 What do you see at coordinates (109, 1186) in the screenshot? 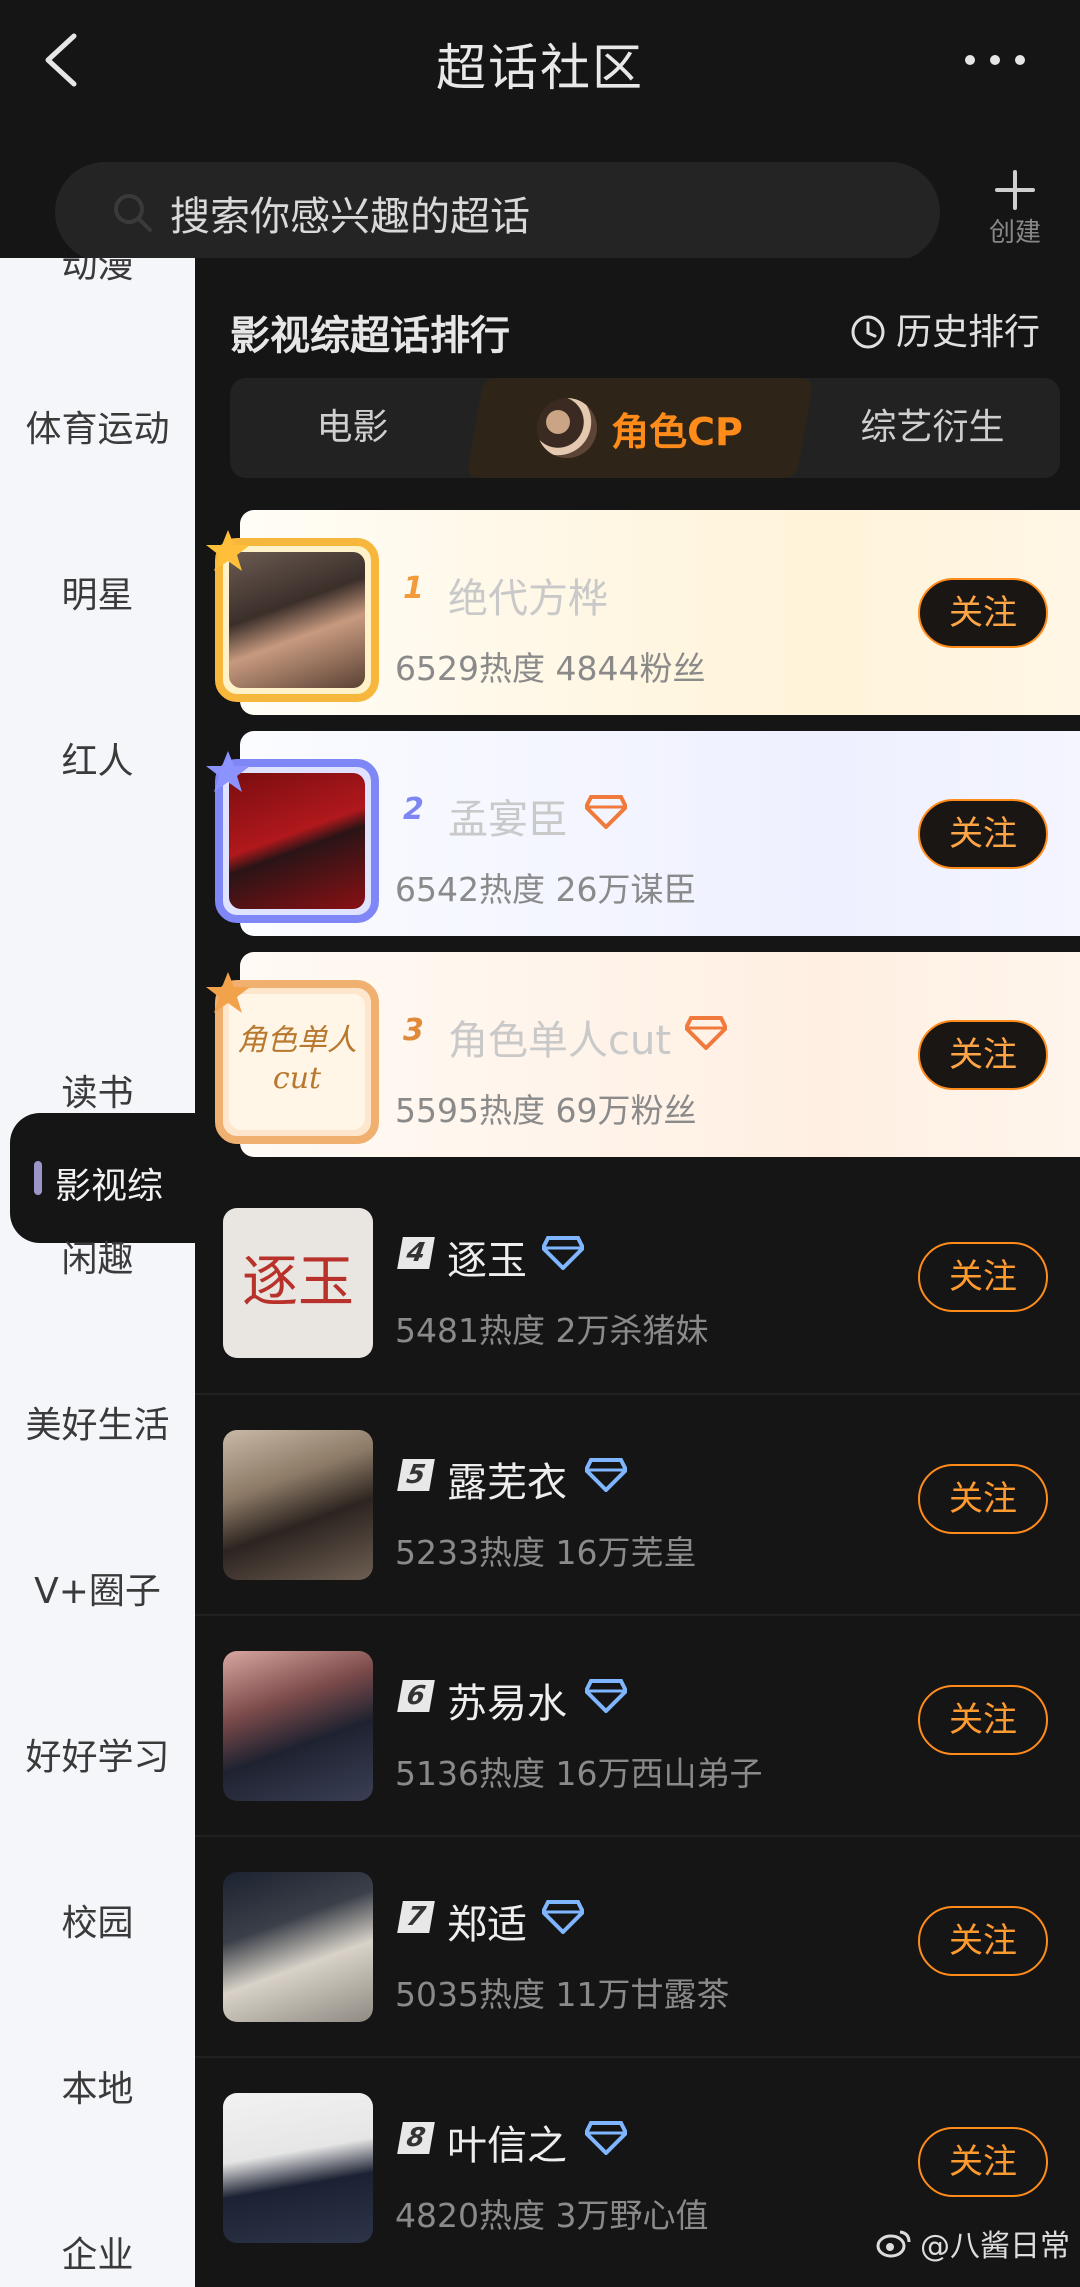
I see `sidebar-item-label: 影视综` at bounding box center [109, 1186].